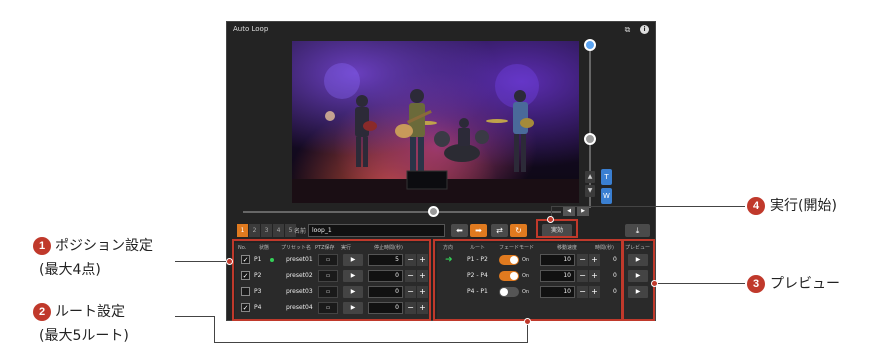 This screenshot has width=880, height=362. I want to click on loop-toolbar: 1 2 3 4 5 名前 loop_1 ⬅ ➡ ⇄ ↻ 実効 ⤓, so click(442, 231).